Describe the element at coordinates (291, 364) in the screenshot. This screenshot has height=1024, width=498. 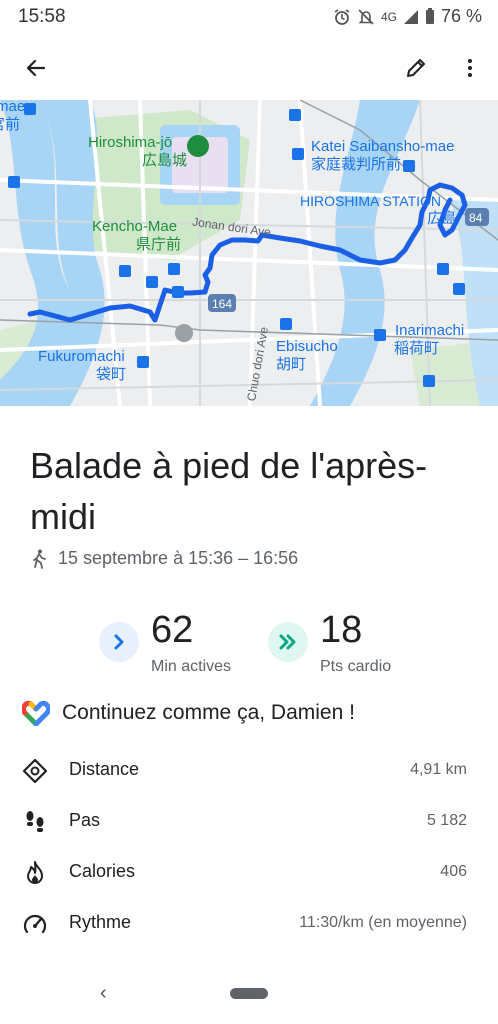
I see `map-label-ebisucho-jp: 胡町` at that location.